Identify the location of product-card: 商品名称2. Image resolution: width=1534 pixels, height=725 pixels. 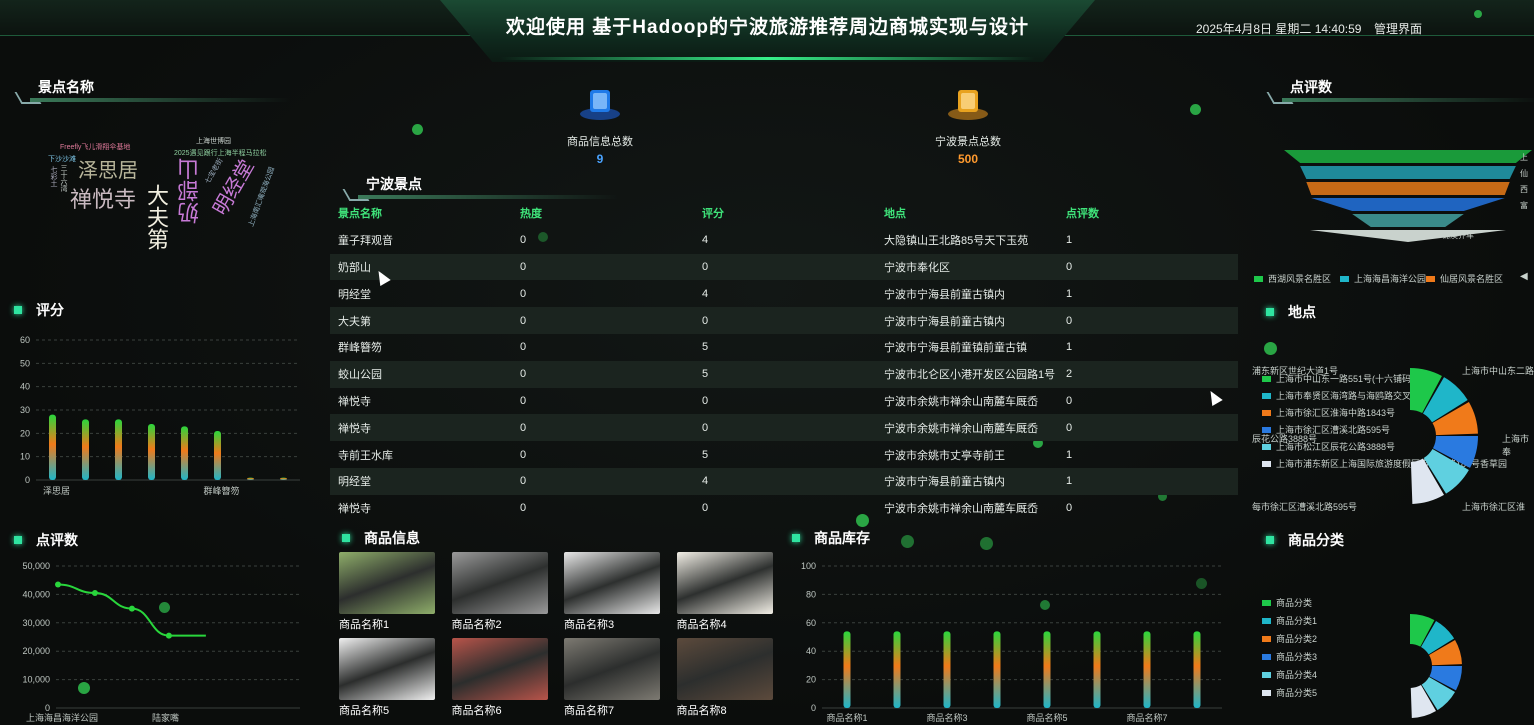
(499, 592).